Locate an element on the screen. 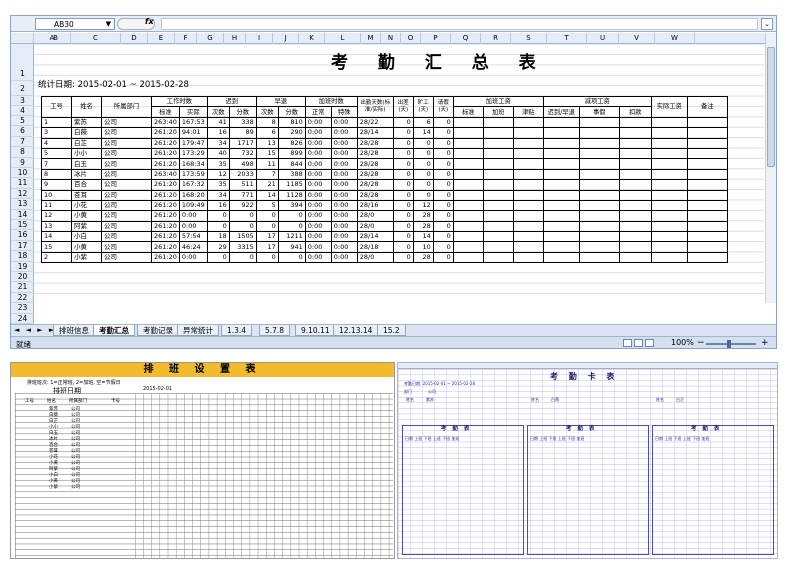 This screenshot has width=790, height=568. table-cell: 1505 is located at coordinates (242, 237).